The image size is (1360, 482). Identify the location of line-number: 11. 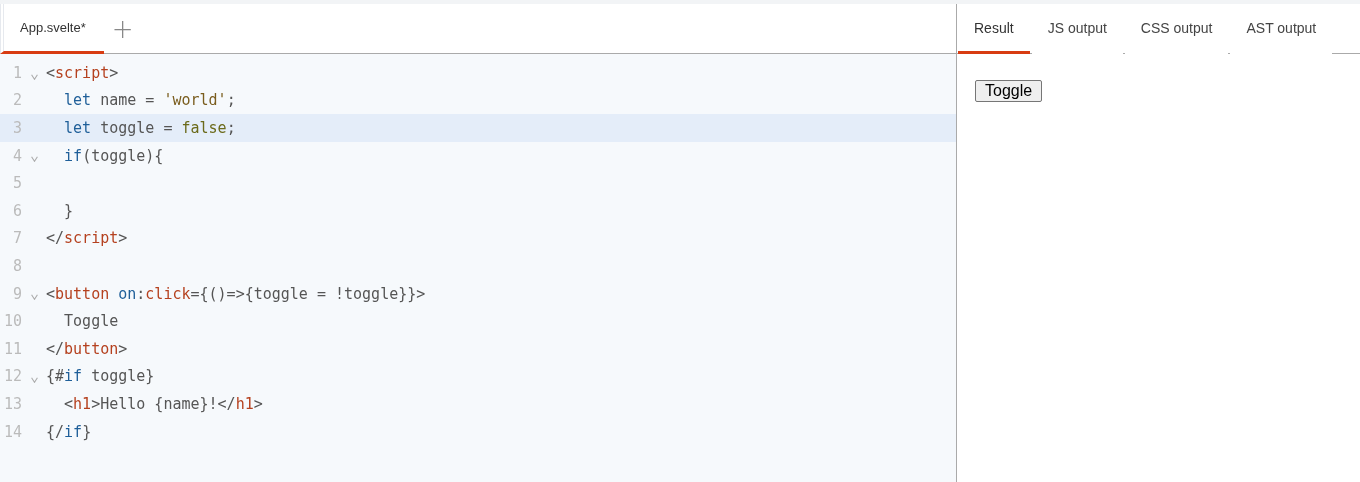
(12, 348).